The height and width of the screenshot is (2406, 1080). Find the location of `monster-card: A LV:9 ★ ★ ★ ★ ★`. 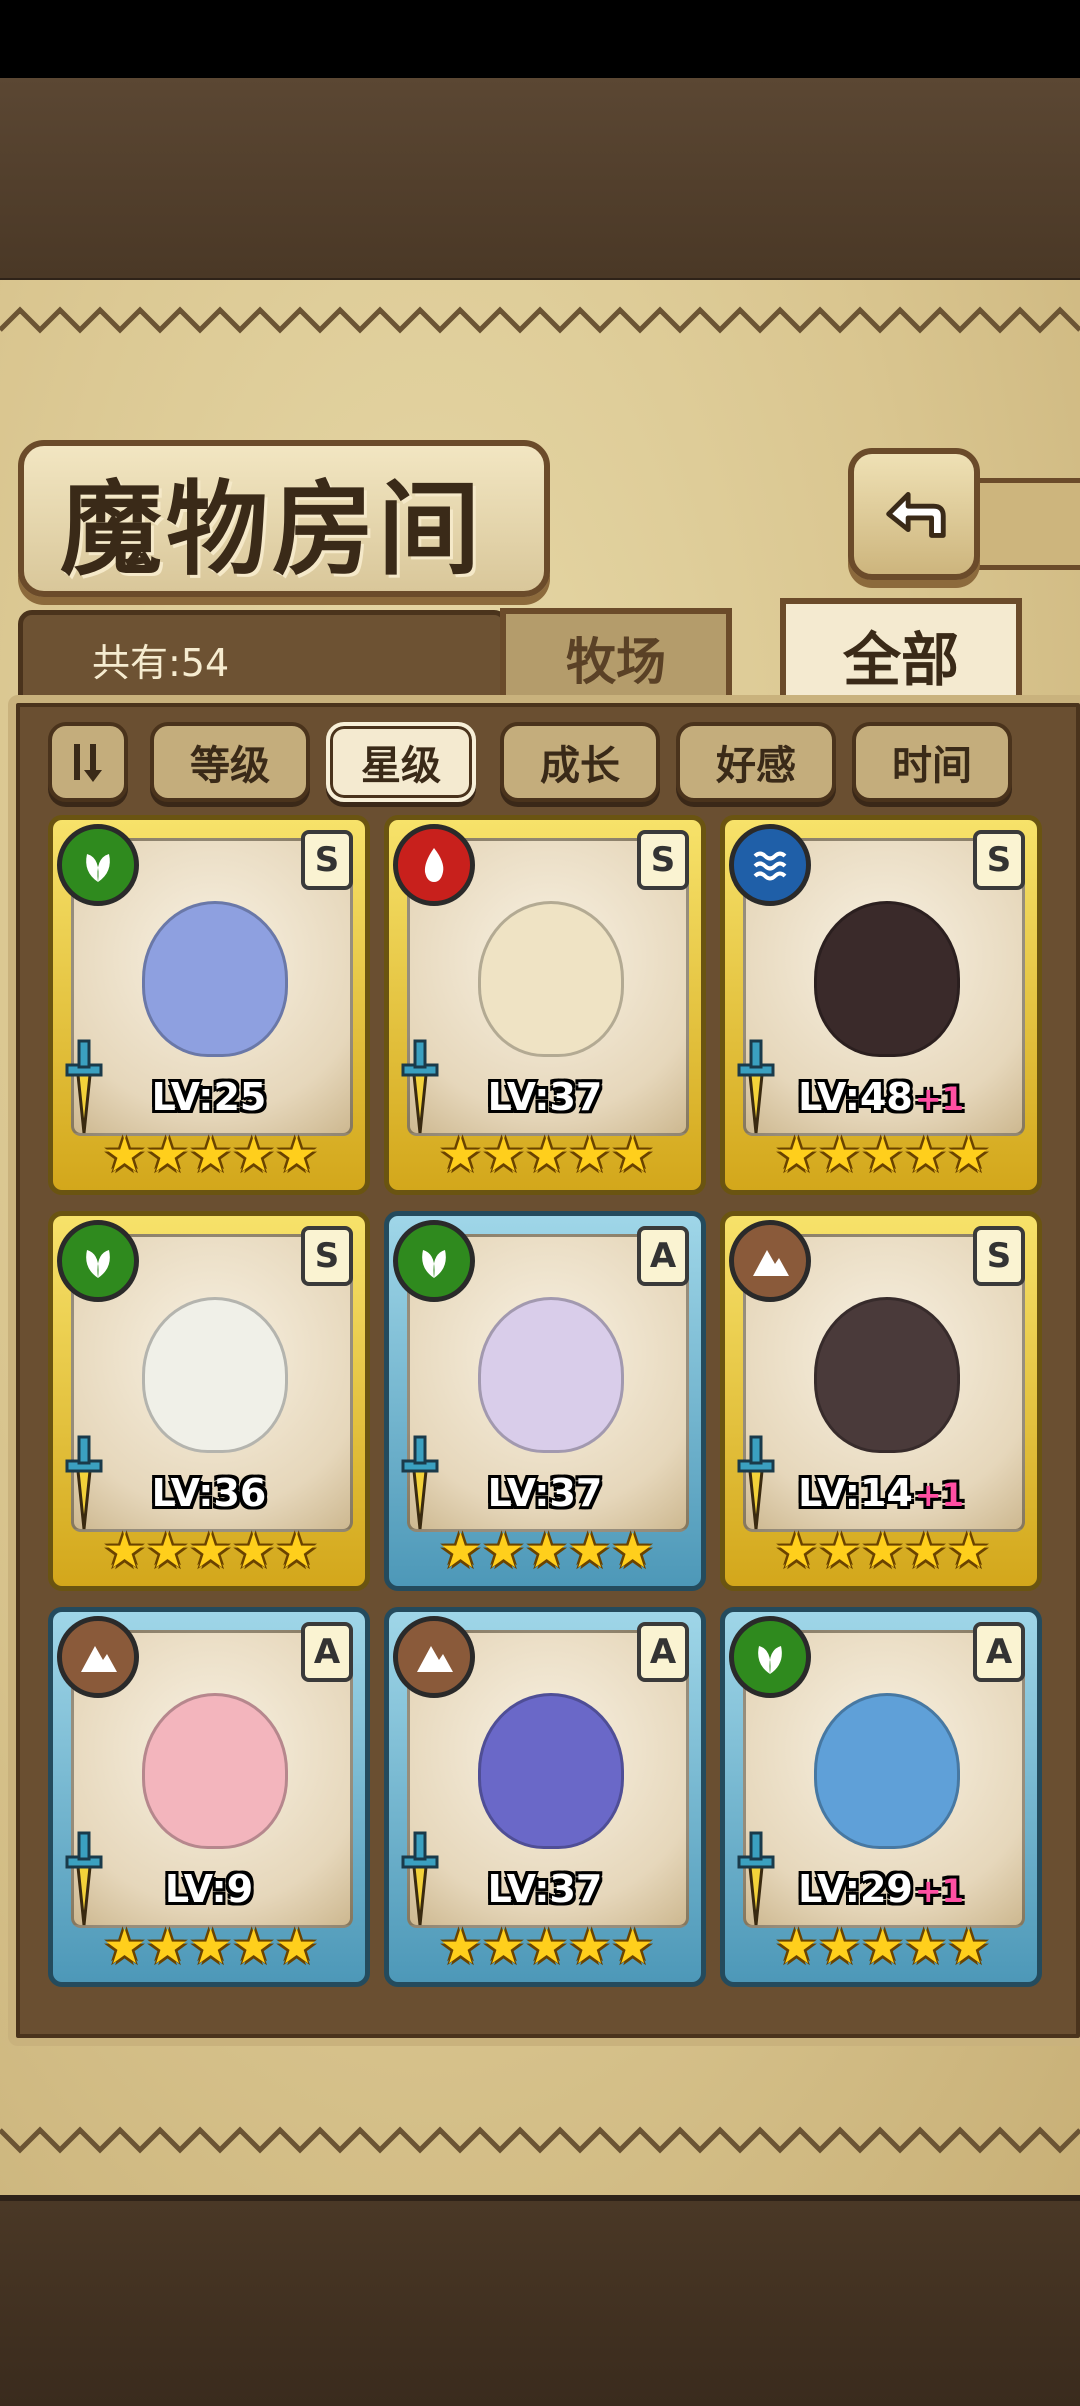

monster-card: A LV:9 ★ ★ ★ ★ ★ is located at coordinates (209, 1797).